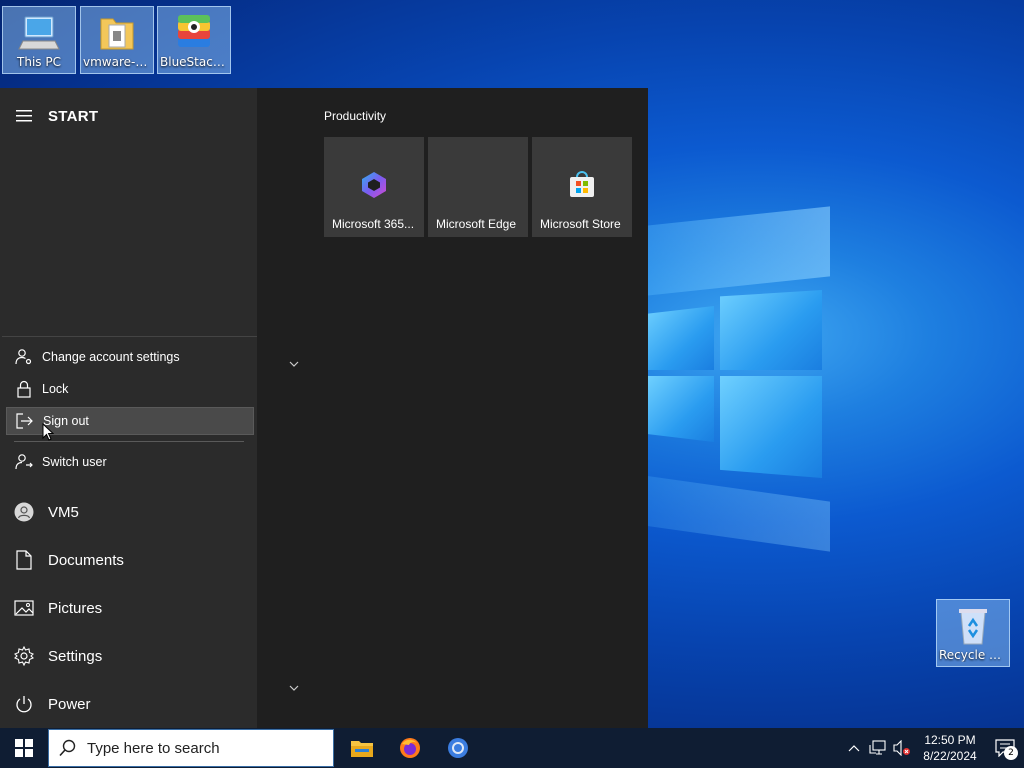  What do you see at coordinates (194, 33) in the screenshot?
I see `bluestacks-icon` at bounding box center [194, 33].